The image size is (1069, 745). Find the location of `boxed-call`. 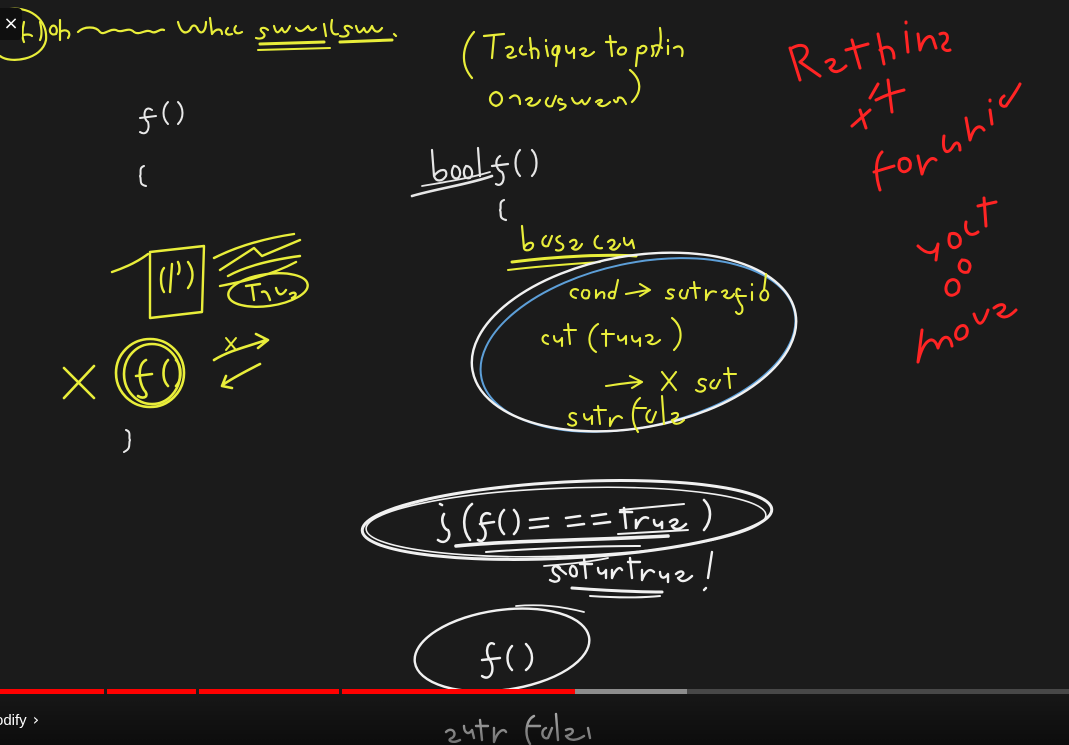

boxed-call is located at coordinates (209, 276).